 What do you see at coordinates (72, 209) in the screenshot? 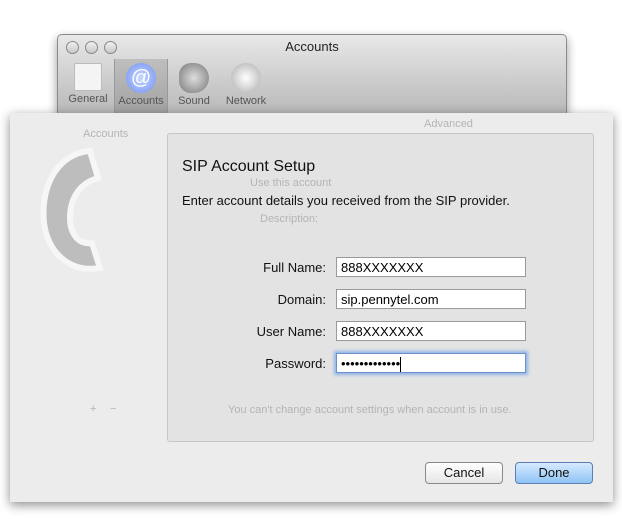
I see `phone-icon` at bounding box center [72, 209].